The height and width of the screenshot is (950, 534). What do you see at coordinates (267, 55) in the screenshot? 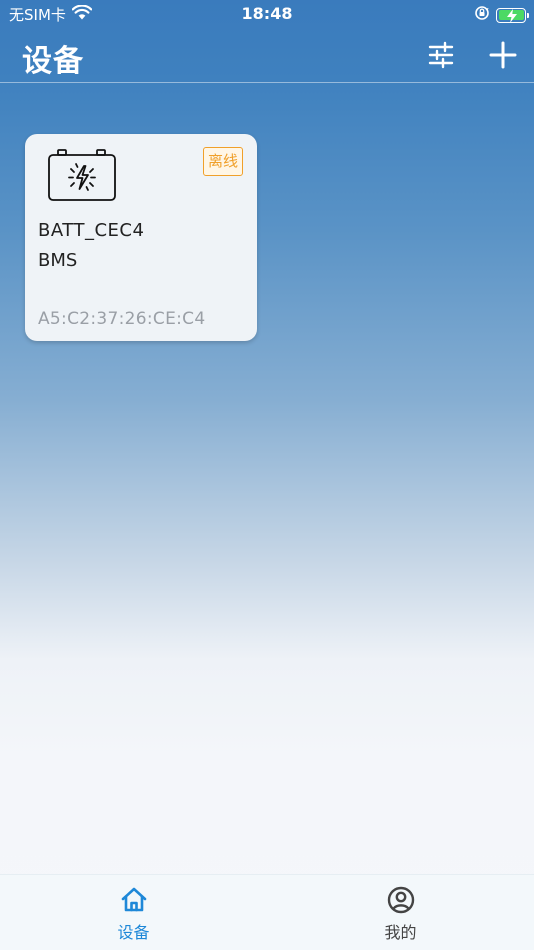
I see `nav-bar: 设备` at bounding box center [267, 55].